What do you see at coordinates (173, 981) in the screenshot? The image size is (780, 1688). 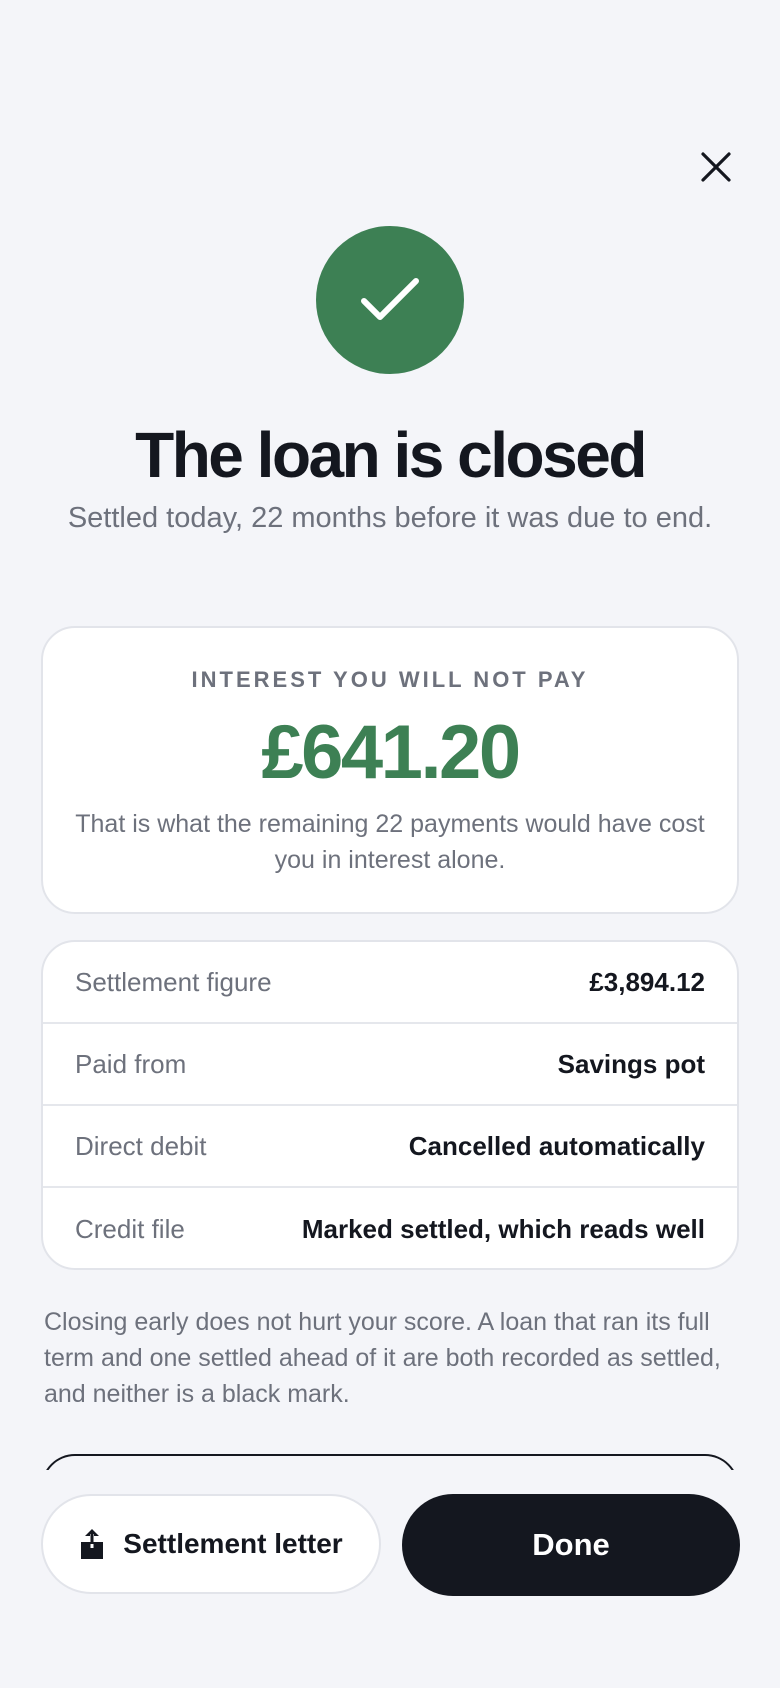 I see `detail-label: Settlement figure` at bounding box center [173, 981].